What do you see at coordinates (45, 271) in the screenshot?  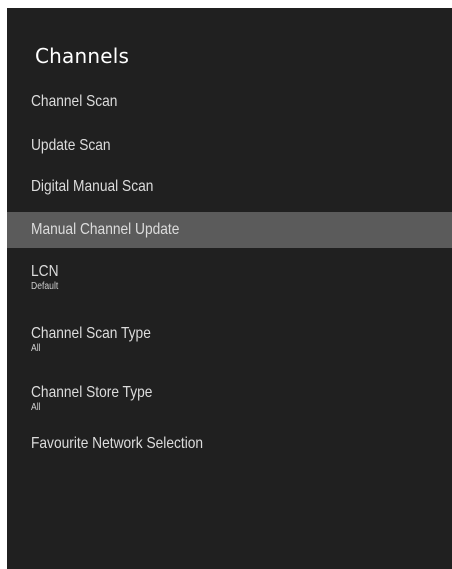 I see `menu-item-label: LCN` at bounding box center [45, 271].